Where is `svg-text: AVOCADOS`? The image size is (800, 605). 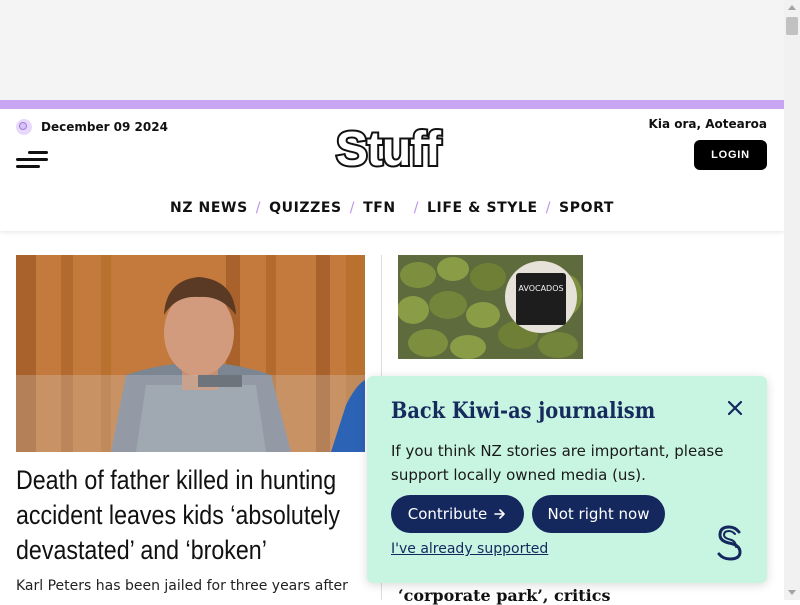
svg-text: AVOCADOS is located at coordinates (540, 288).